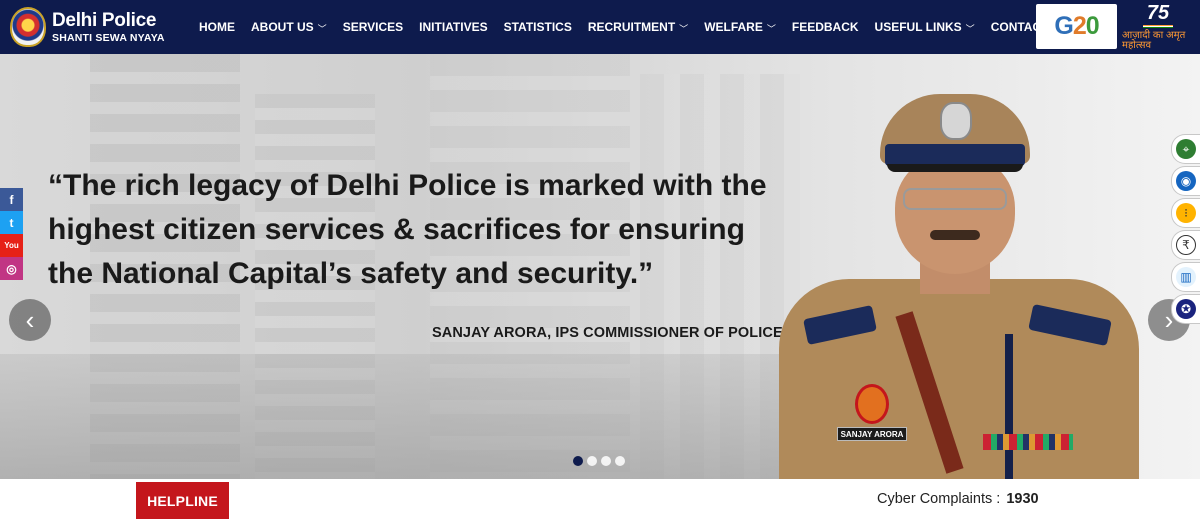  What do you see at coordinates (28, 27) in the screenshot?
I see `police-emblem-icon` at bounding box center [28, 27].